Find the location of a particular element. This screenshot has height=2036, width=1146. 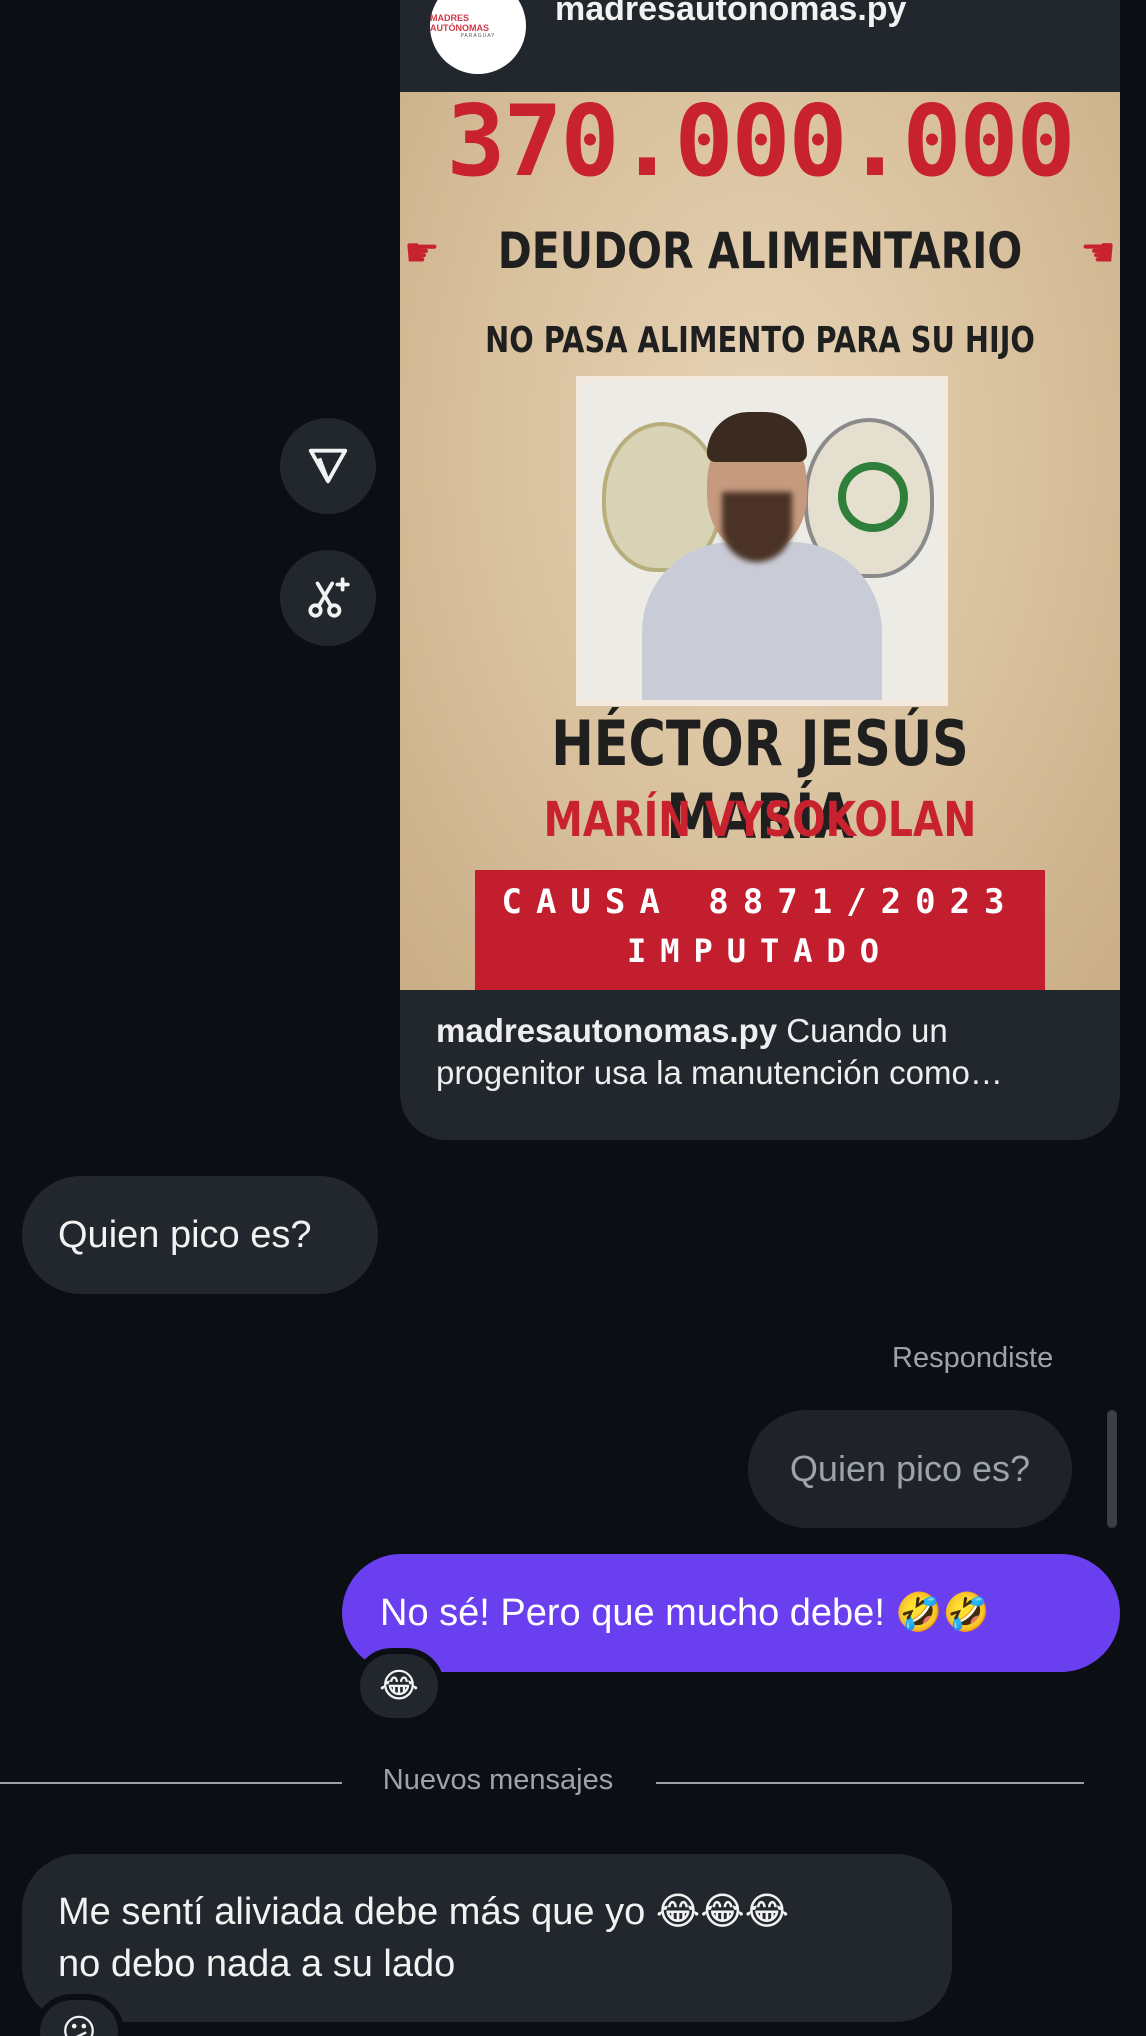

pointing-hand-right-icon: ☛ is located at coordinates (422, 253).